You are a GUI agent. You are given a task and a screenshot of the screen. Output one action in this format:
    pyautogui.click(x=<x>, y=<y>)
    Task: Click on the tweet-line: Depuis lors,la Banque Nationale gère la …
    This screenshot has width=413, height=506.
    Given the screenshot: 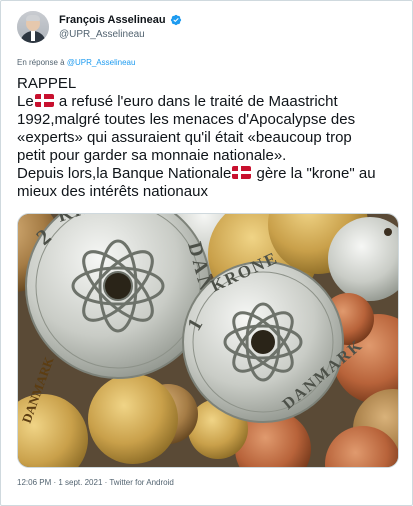 What is the action you would take?
    pyautogui.click(x=196, y=173)
    